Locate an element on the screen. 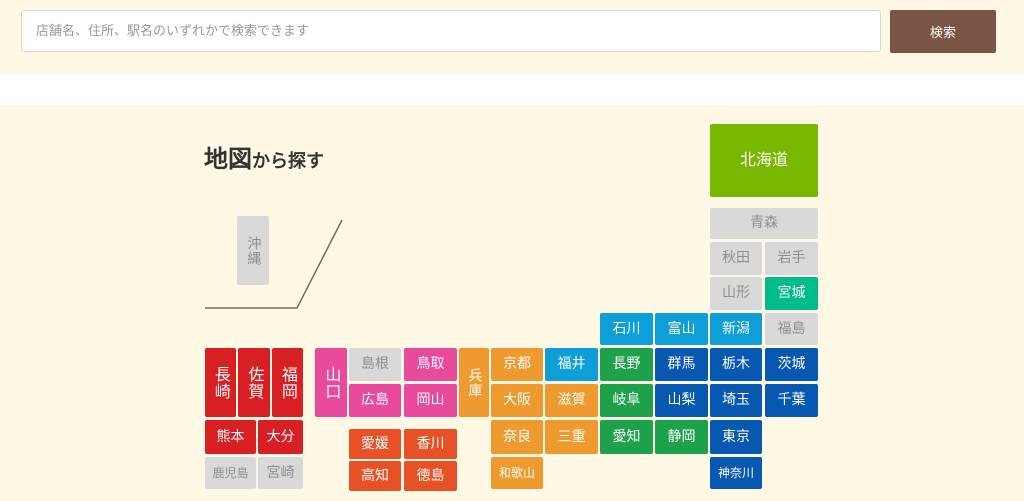 This screenshot has height=501, width=1024. pref-kanagawa: 神奈川 is located at coordinates (736, 473).